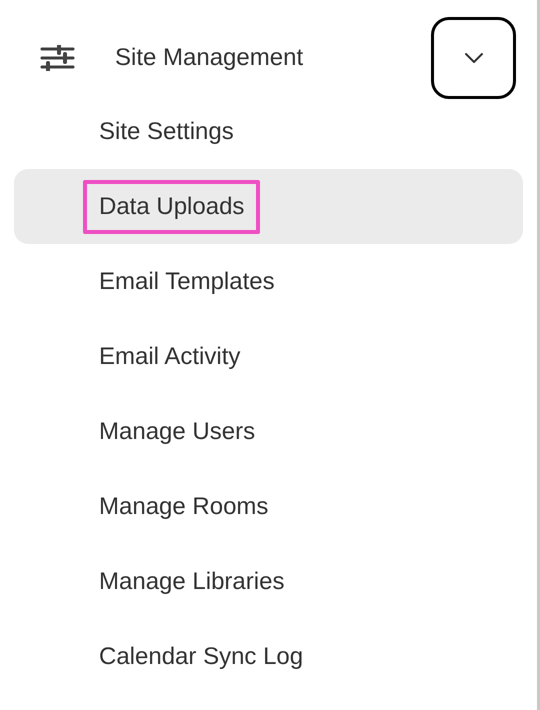  I want to click on menu-item-label: Email Activity, so click(169, 357).